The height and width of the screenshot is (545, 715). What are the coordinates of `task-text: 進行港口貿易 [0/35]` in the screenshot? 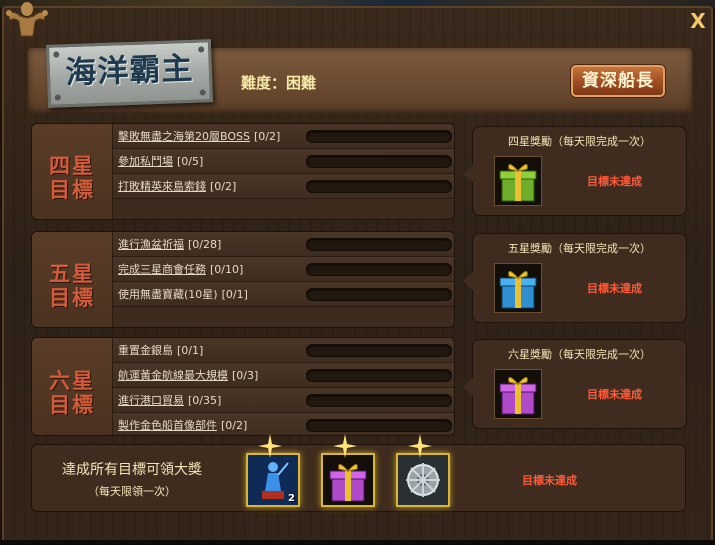 It's located at (169, 400).